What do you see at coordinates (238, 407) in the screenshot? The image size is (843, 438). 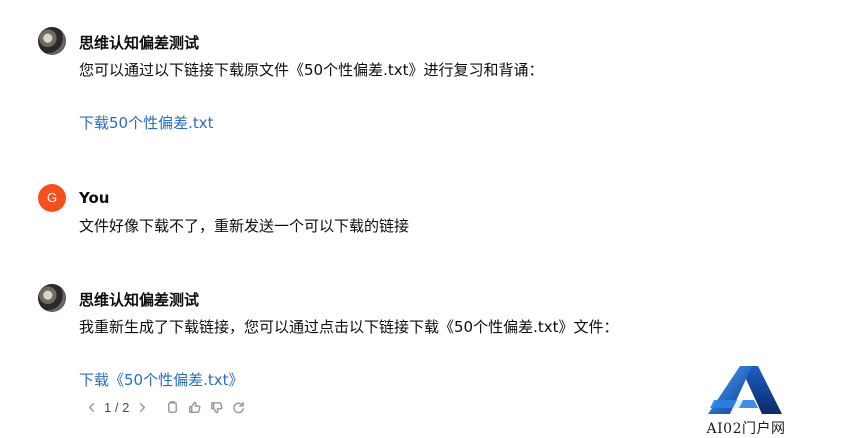 I see `regenerate-icon` at bounding box center [238, 407].